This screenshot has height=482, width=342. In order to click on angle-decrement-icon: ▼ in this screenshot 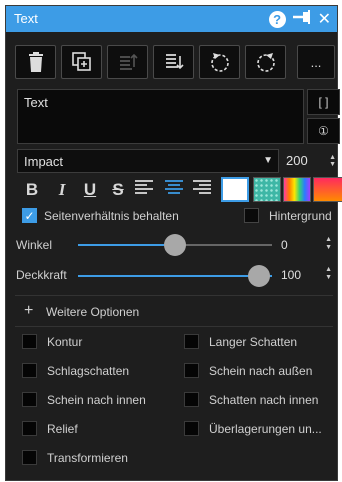, I will do `click(328, 247)`.